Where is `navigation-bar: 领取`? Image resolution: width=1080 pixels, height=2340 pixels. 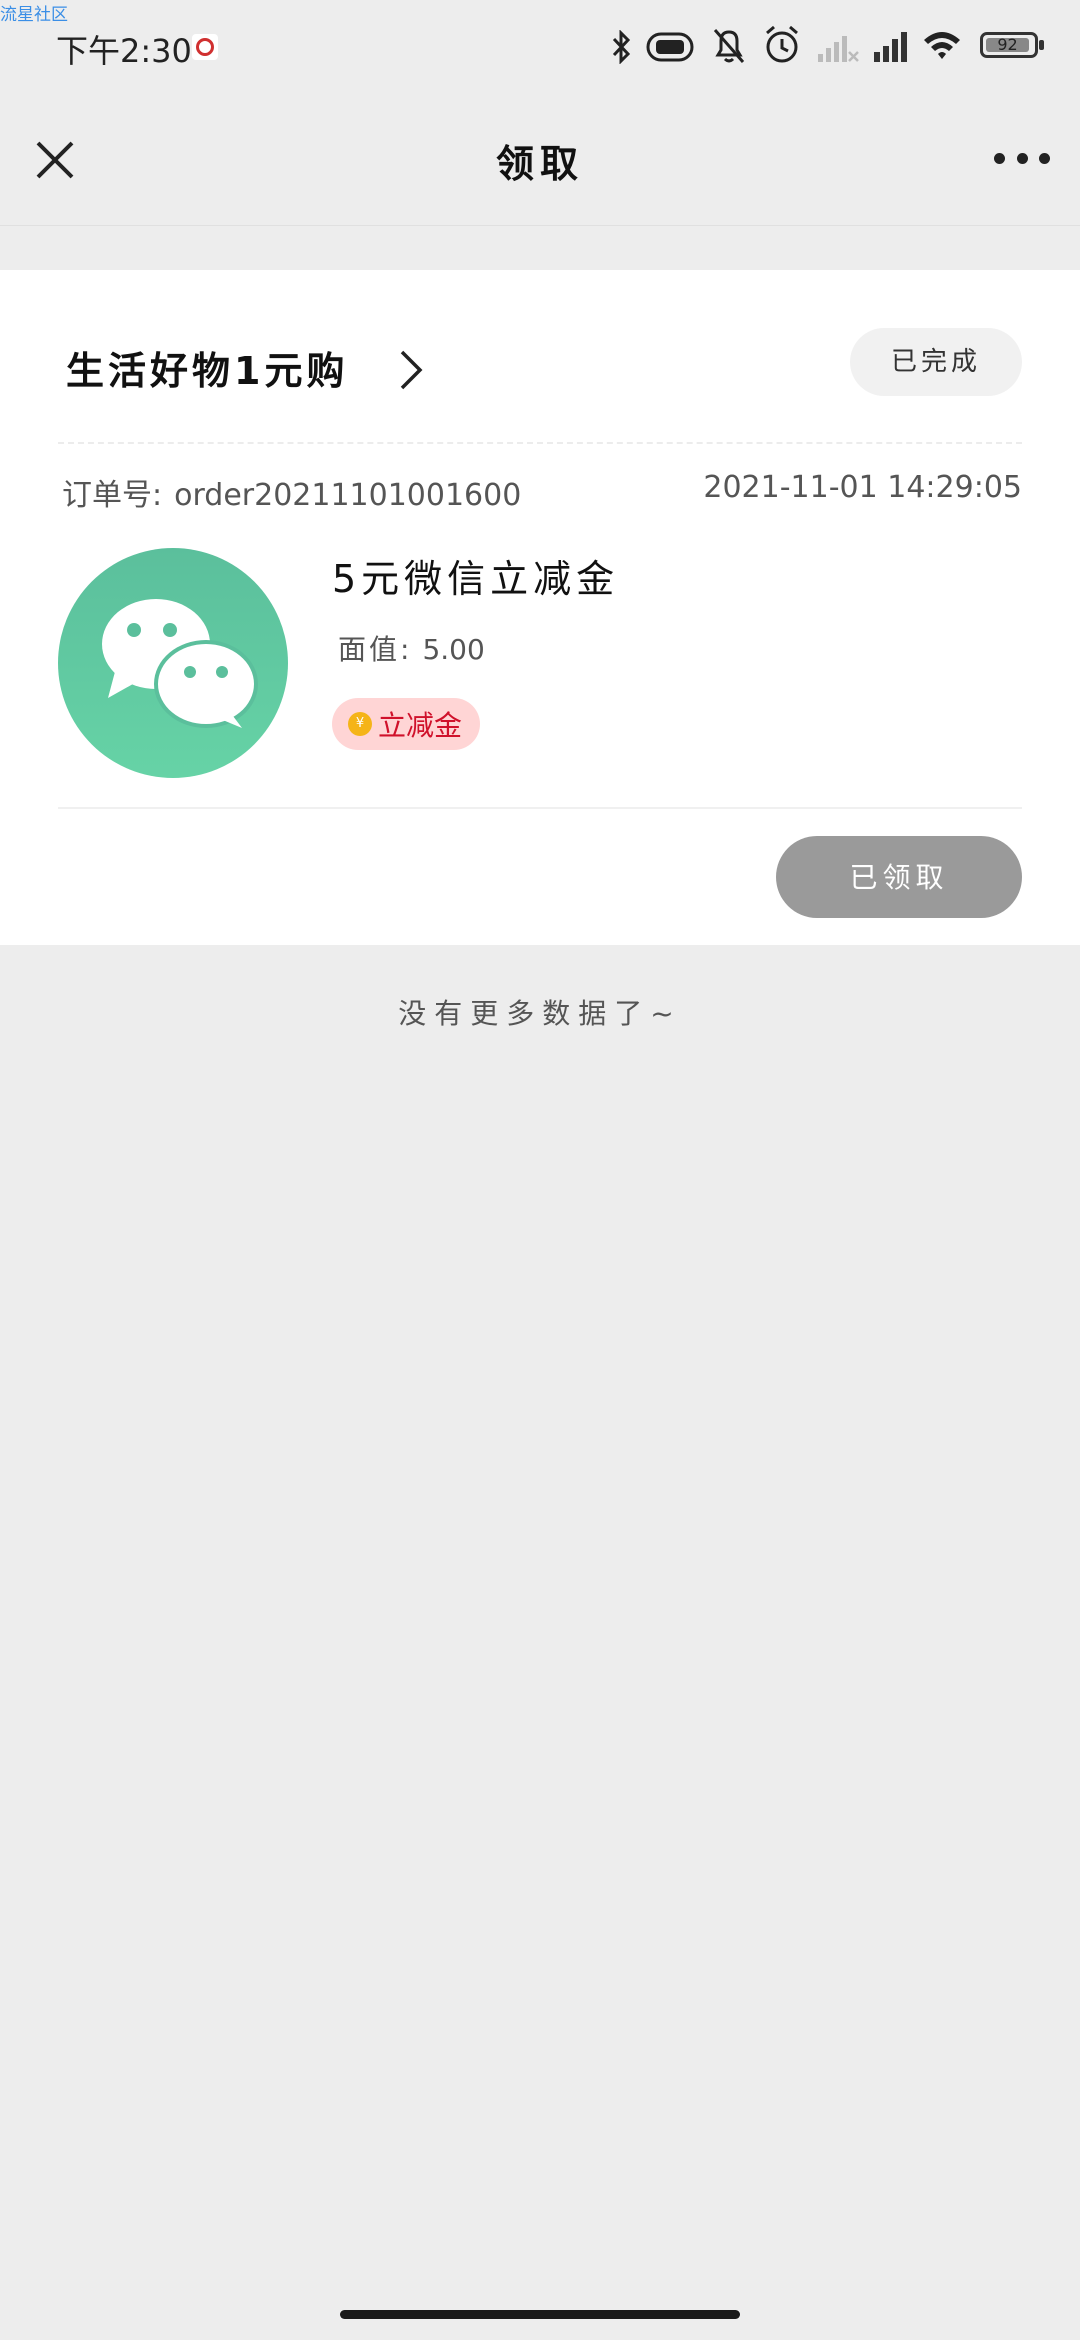
navigation-bar: 领取 is located at coordinates (540, 160).